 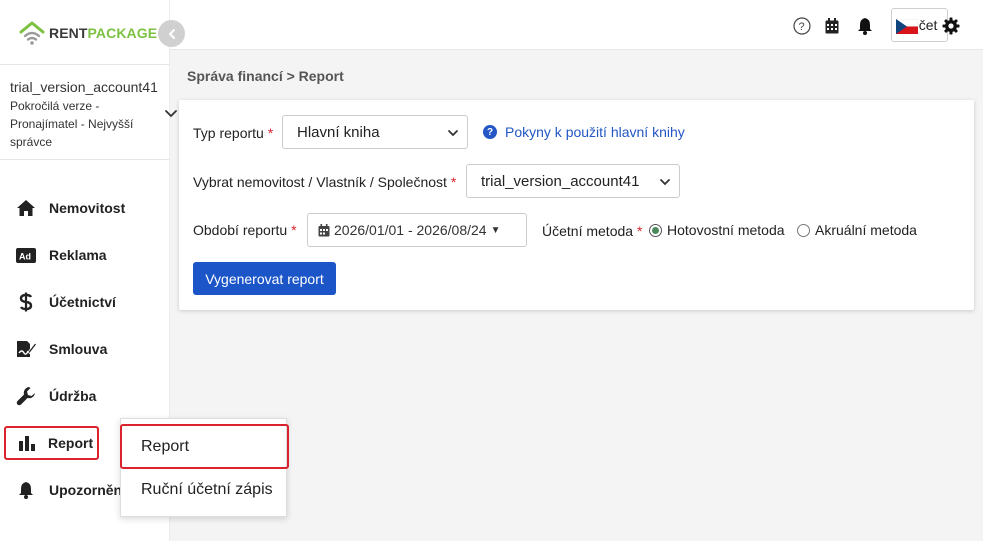 What do you see at coordinates (84, 87) in the screenshot?
I see `account-name: trial_version_account41` at bounding box center [84, 87].